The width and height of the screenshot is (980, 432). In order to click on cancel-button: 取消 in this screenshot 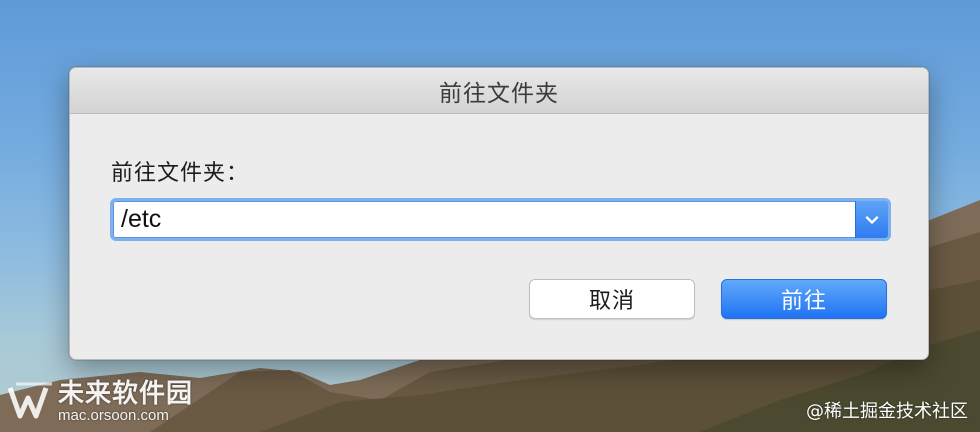, I will do `click(612, 299)`.